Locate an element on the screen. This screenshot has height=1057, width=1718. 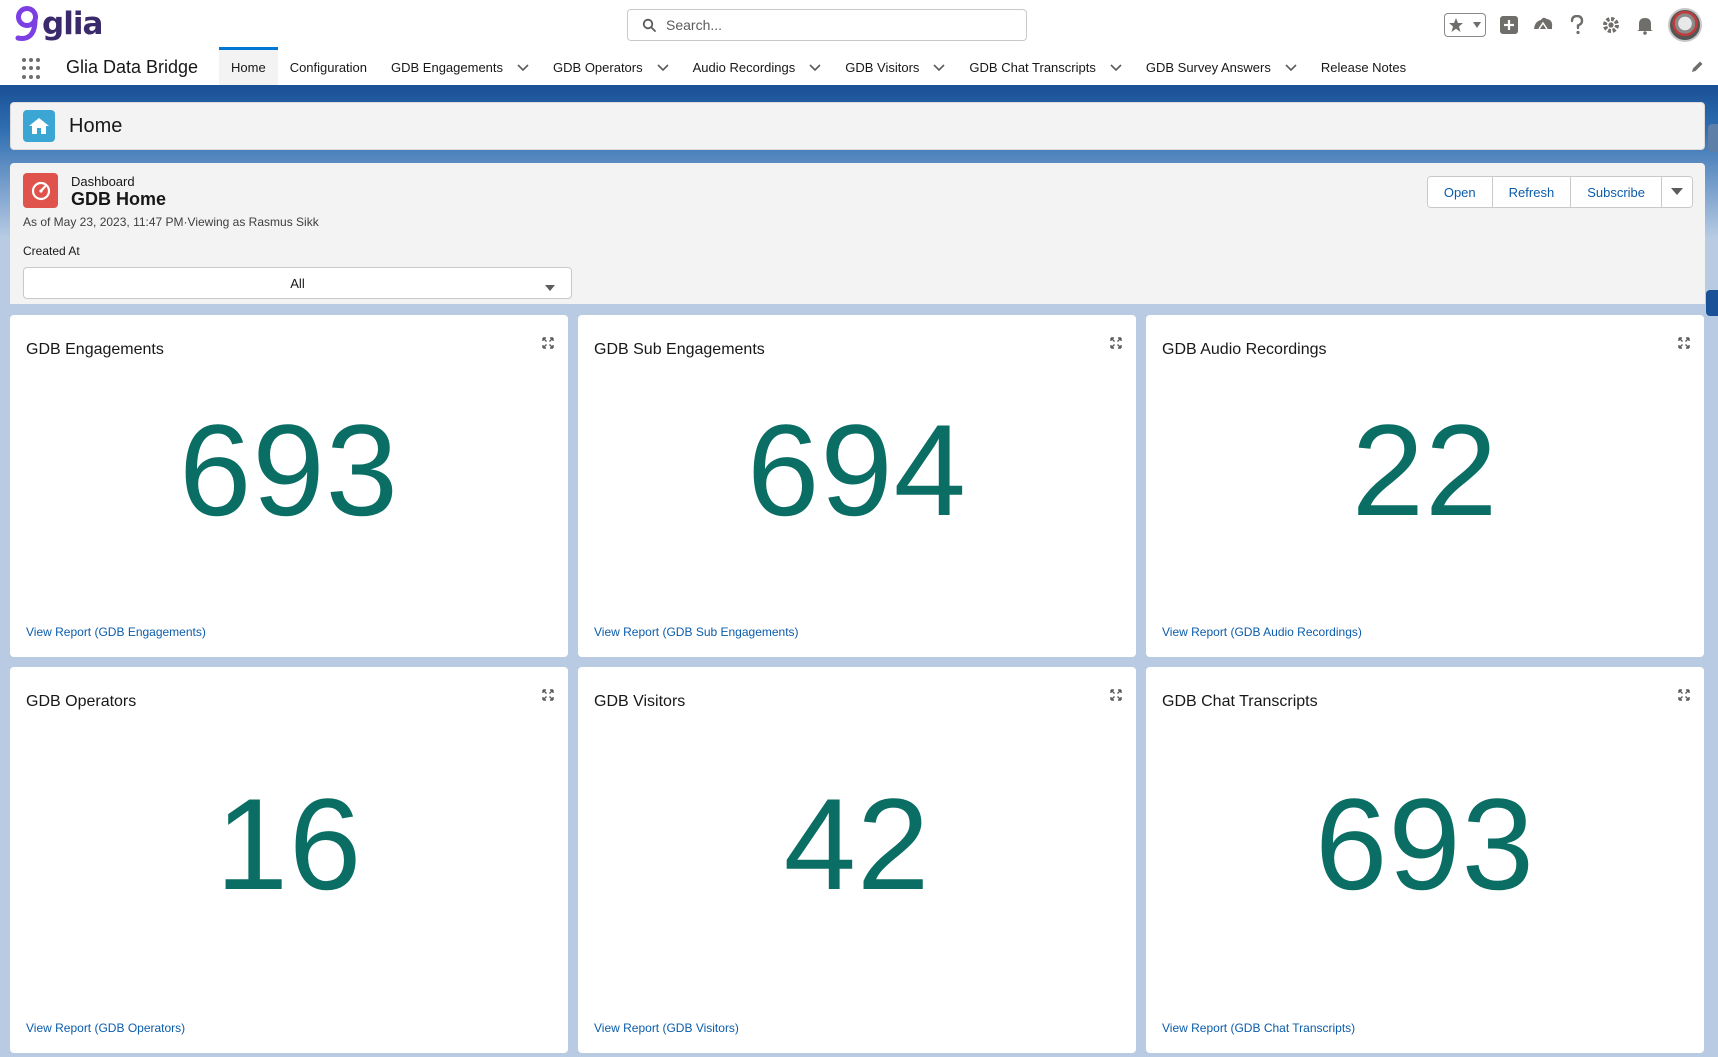
tab-gdb-visitors: GDB Visitors is located at coordinates (895, 67).